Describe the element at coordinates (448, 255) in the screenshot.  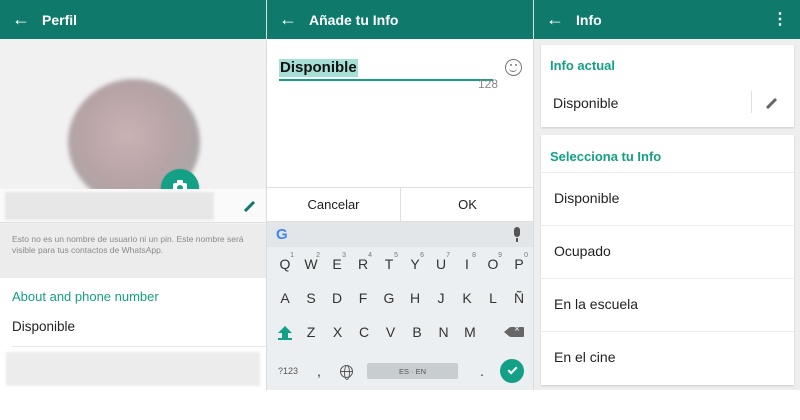
I see `key-digit-hint: 7` at that location.